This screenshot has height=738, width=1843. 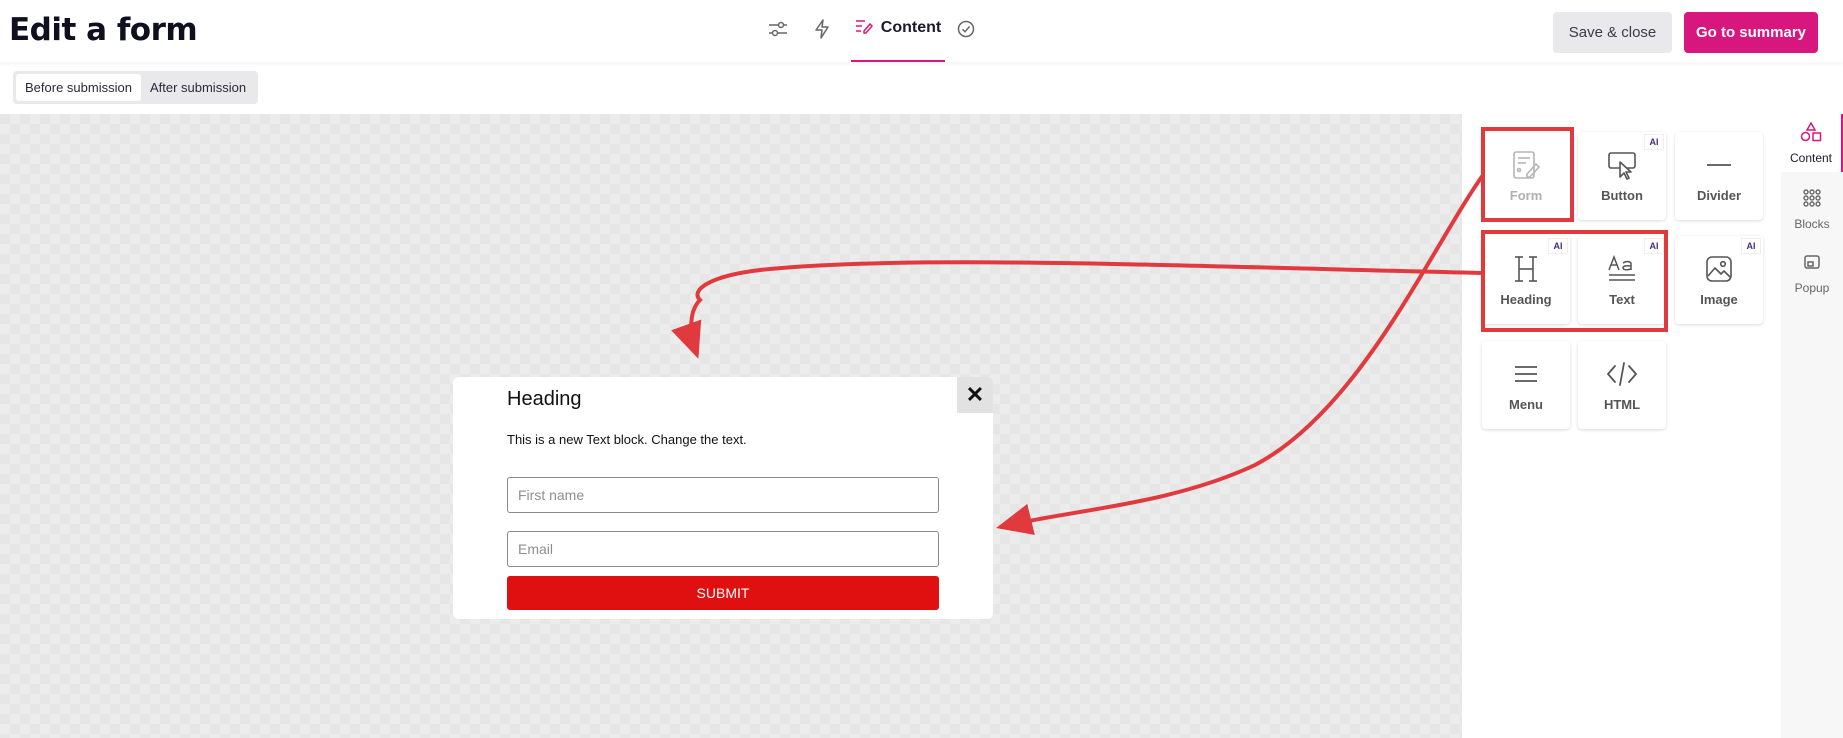 I want to click on tab-content-label: Content, so click(x=911, y=27).